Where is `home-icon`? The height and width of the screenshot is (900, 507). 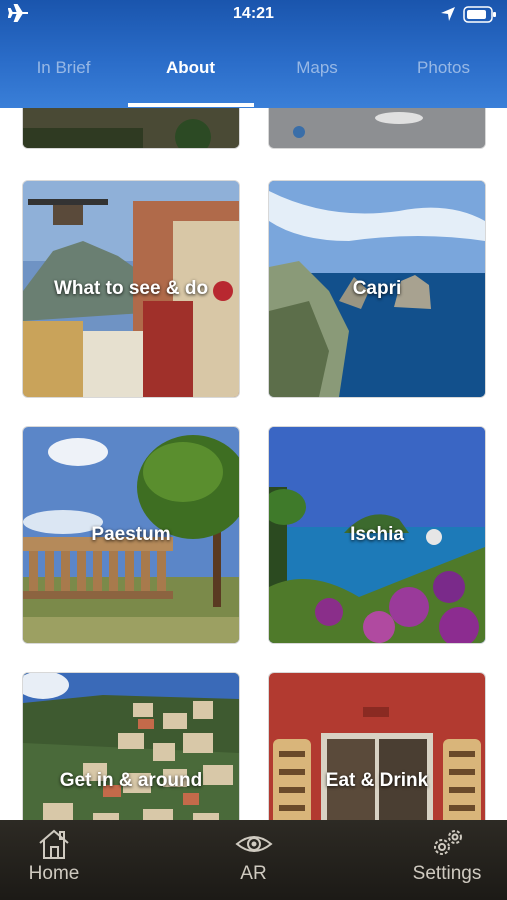
home-icon is located at coordinates (54, 844).